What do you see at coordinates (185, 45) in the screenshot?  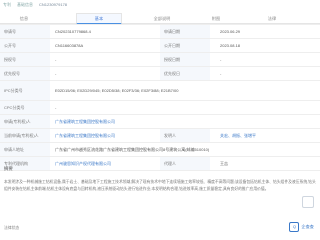 I see `field-label: 公开日期` at bounding box center [185, 45].